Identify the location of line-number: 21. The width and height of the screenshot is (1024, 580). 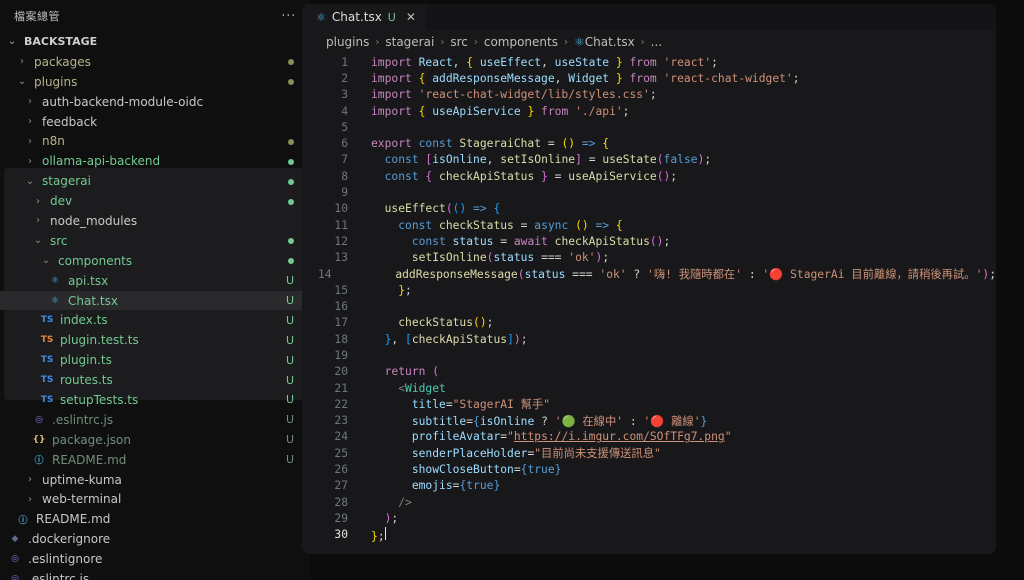
(341, 388).